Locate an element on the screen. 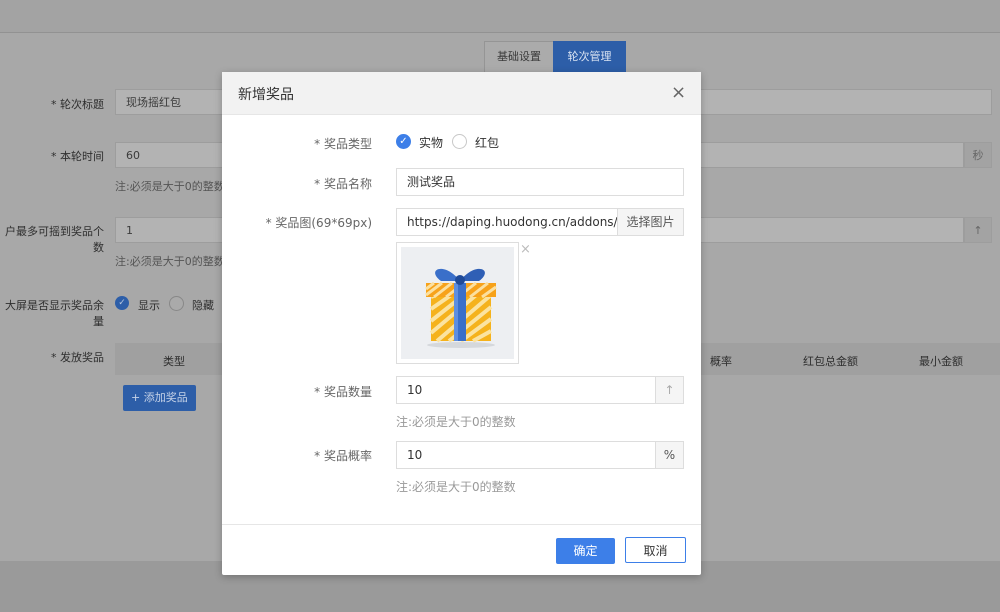  prize-name-input: 测试奖品 is located at coordinates (540, 182).